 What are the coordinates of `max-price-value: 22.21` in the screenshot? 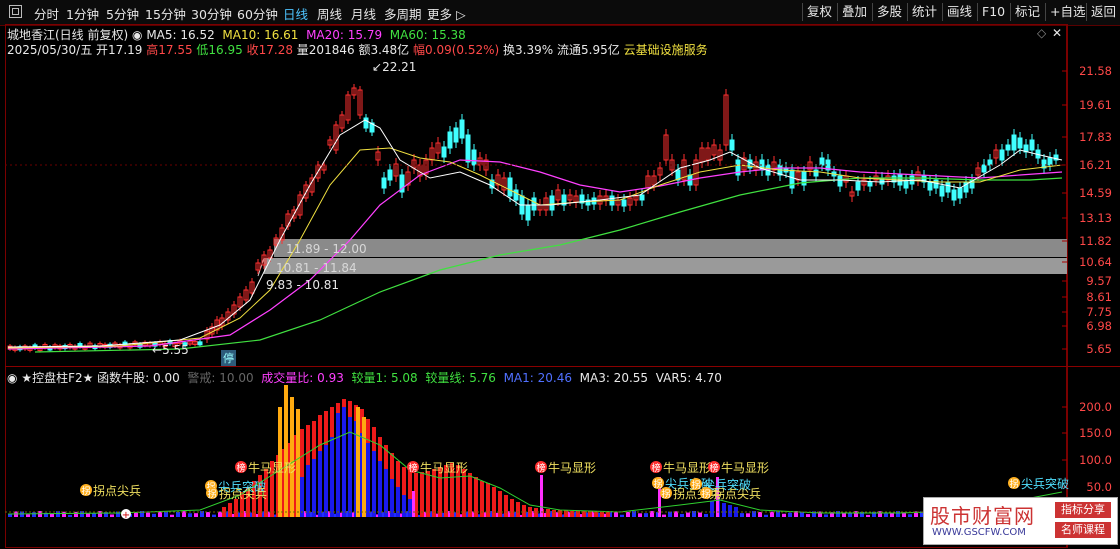 It's located at (399, 67).